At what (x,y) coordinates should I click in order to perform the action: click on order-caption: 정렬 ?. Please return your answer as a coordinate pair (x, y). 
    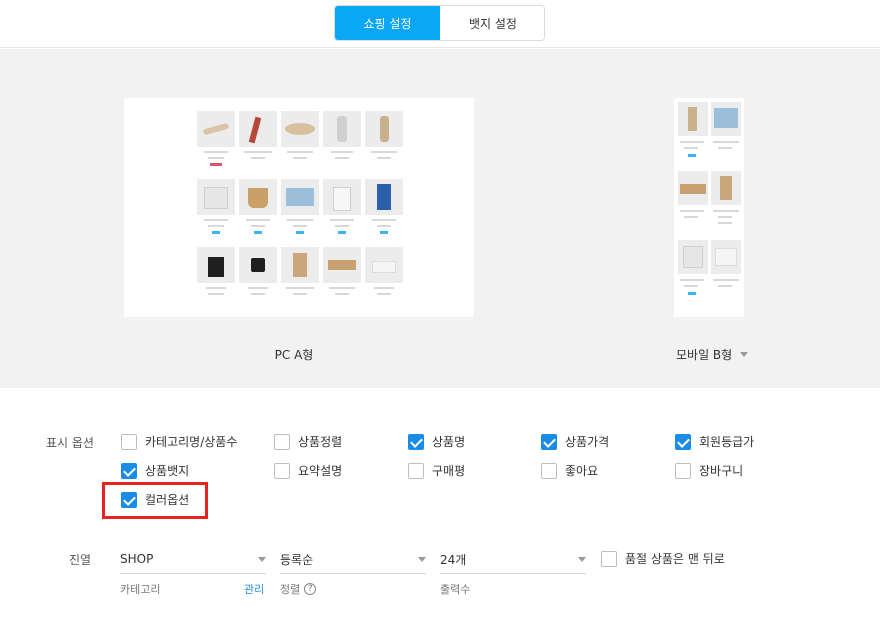
    Looking at the image, I should click on (298, 589).